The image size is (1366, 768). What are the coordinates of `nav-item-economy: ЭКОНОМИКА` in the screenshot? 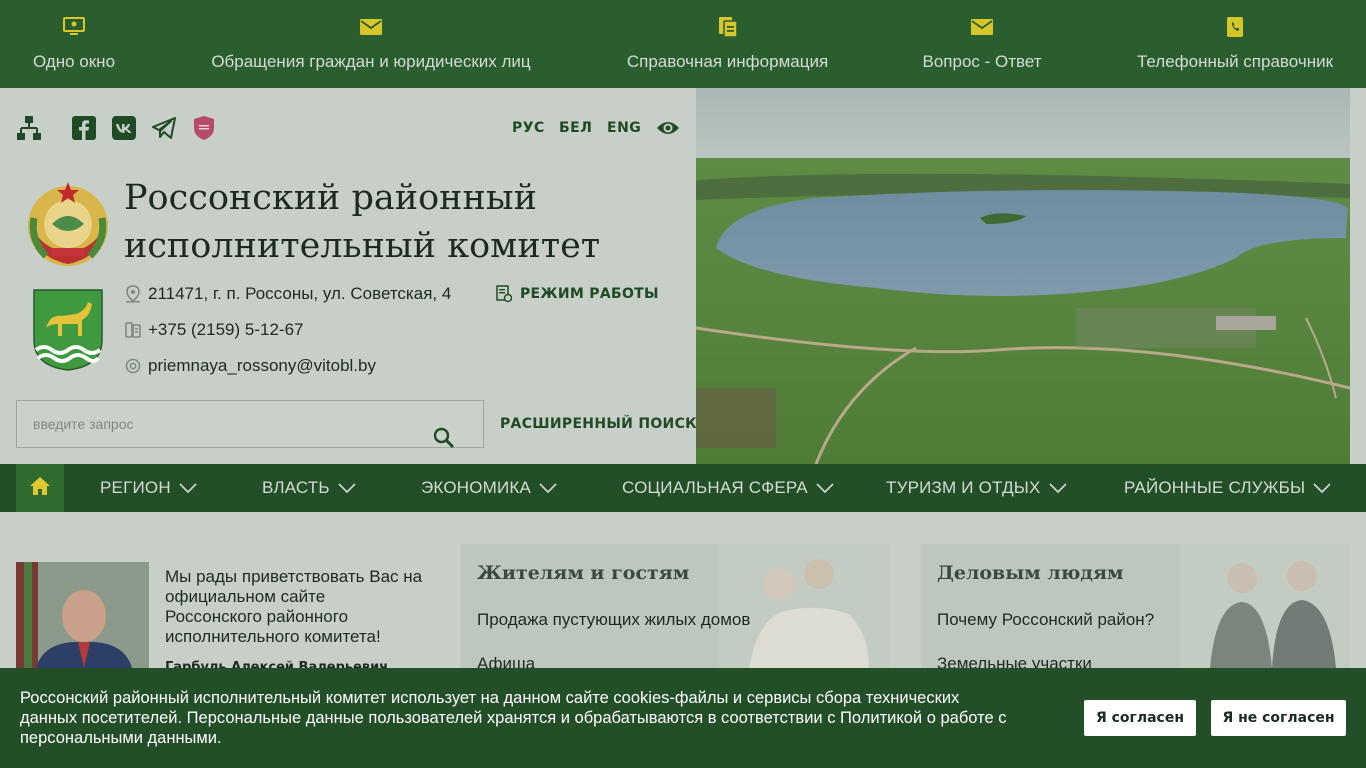 It's located at (489, 488).